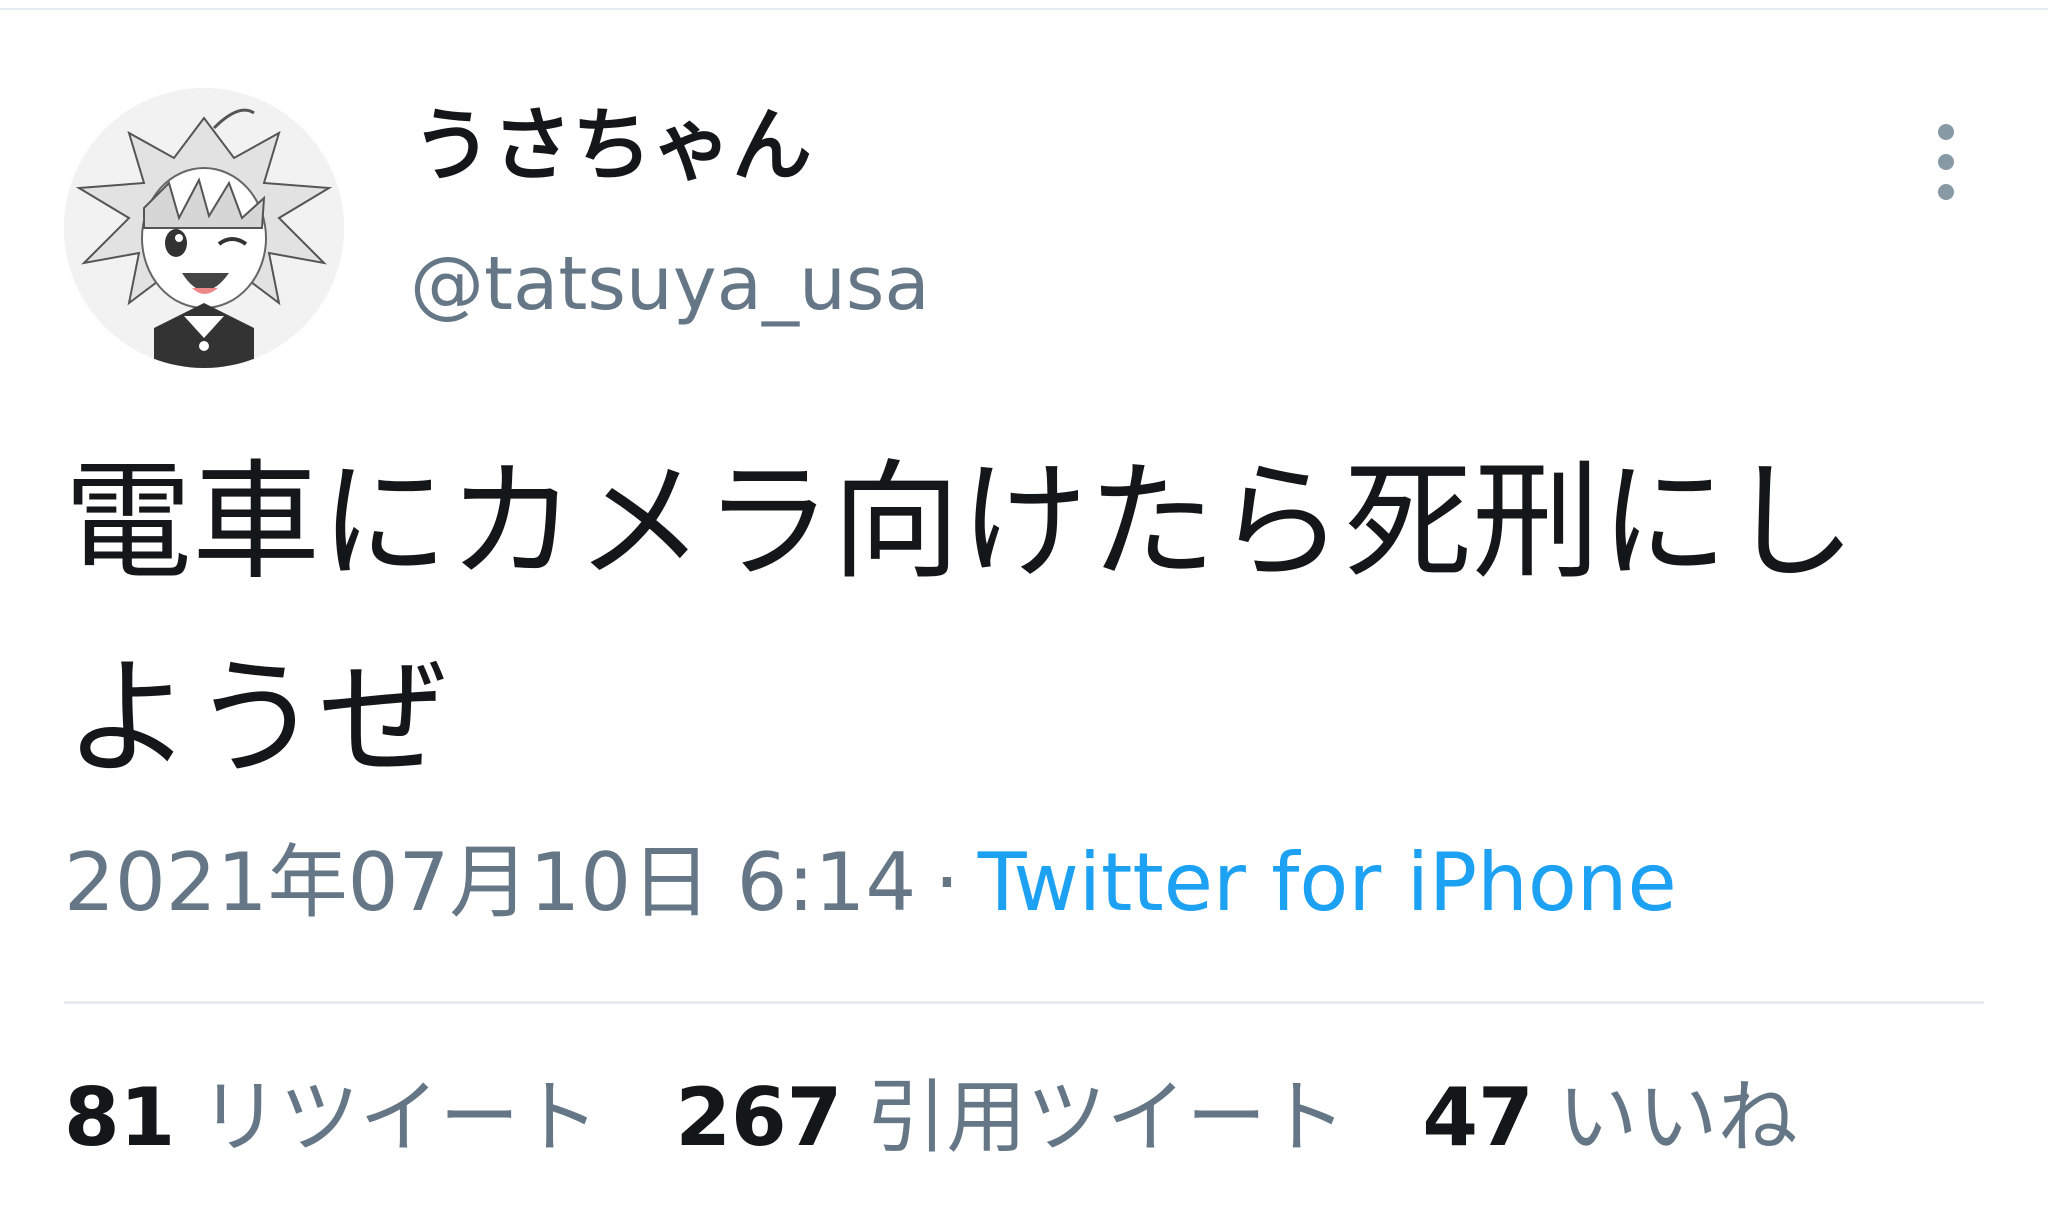 The height and width of the screenshot is (1213, 2048). I want to click on tweet-stats: 81 リツイート 267 引用ツイート 47 いいね, so click(969, 1118).